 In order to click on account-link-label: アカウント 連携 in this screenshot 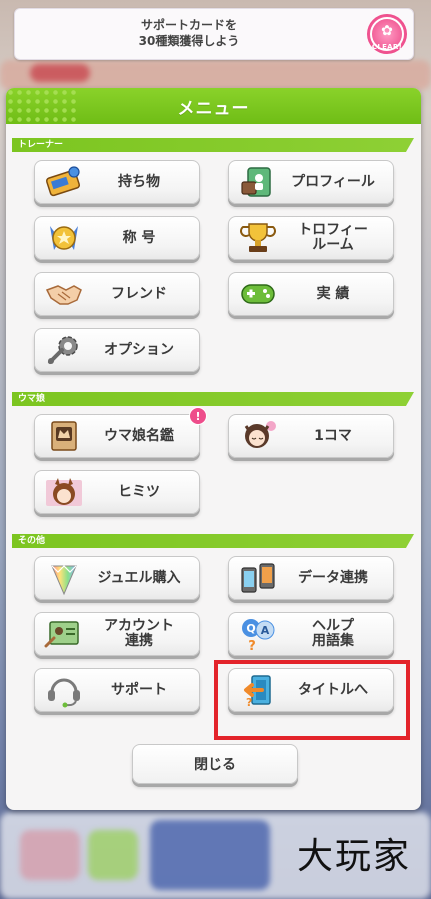, I will do `click(139, 633)`.